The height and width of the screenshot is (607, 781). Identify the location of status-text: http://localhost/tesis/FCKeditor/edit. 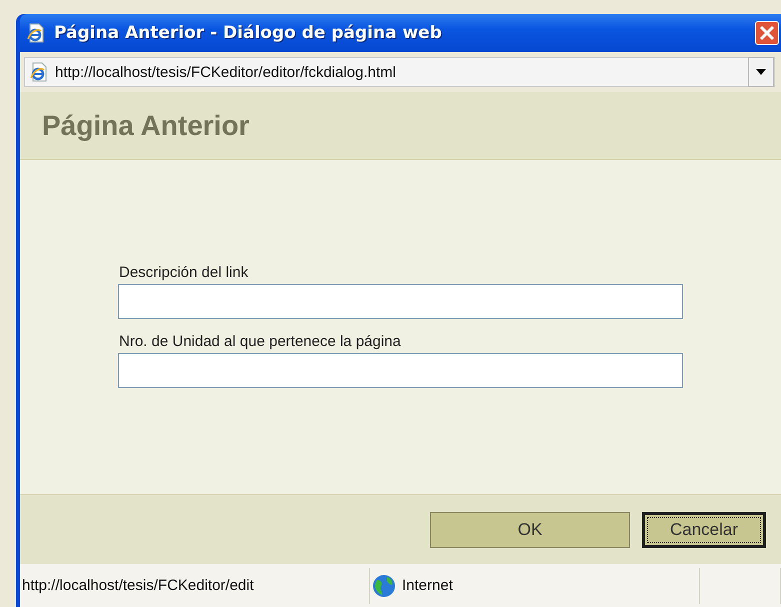
(138, 585).